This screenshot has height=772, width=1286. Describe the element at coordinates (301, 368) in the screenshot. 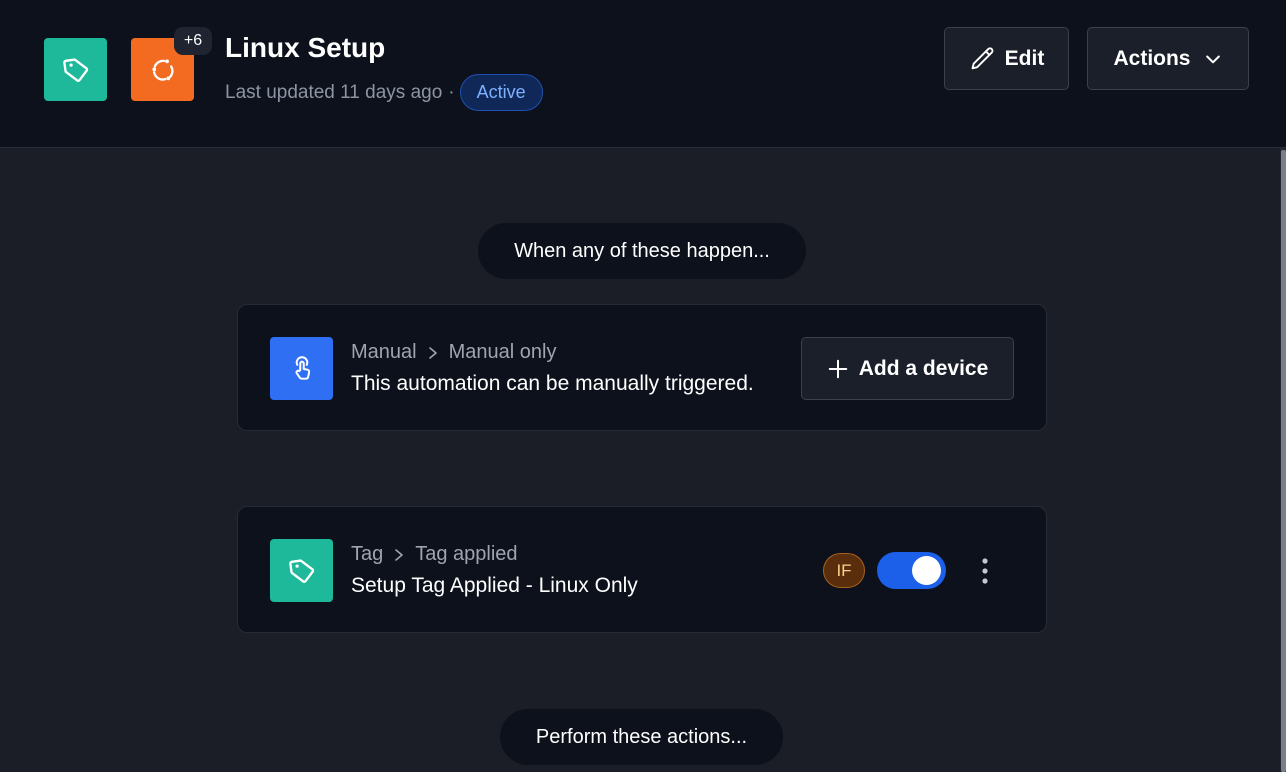

I see `hand-pointer-icon` at that location.